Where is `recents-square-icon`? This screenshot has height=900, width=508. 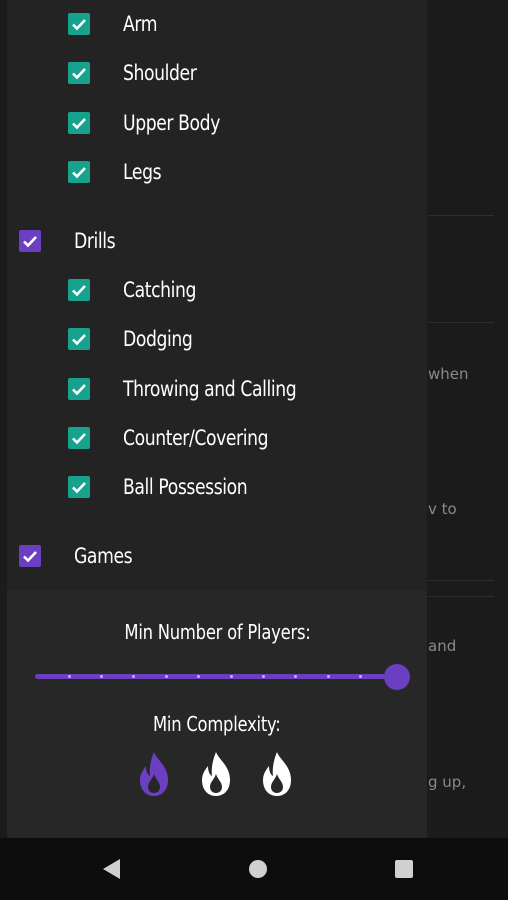
recents-square-icon is located at coordinates (404, 869).